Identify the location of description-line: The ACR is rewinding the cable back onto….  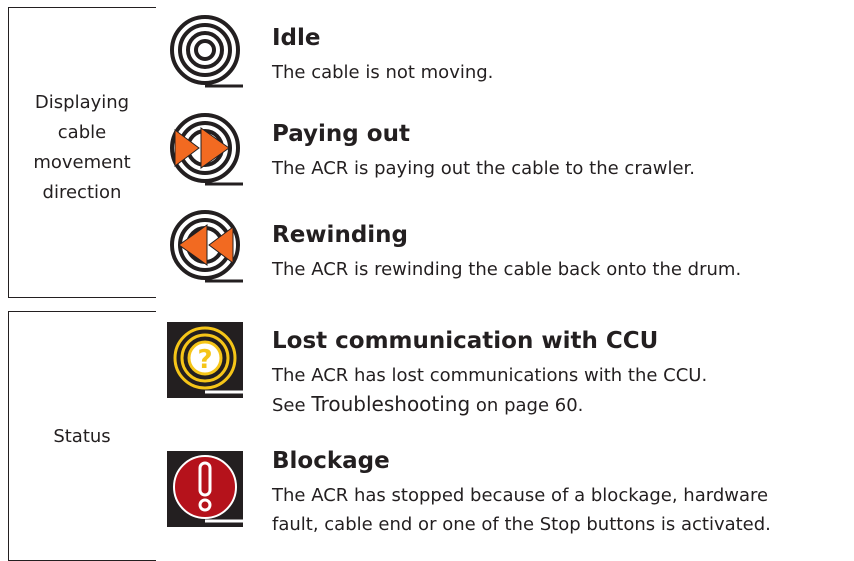
(507, 269).